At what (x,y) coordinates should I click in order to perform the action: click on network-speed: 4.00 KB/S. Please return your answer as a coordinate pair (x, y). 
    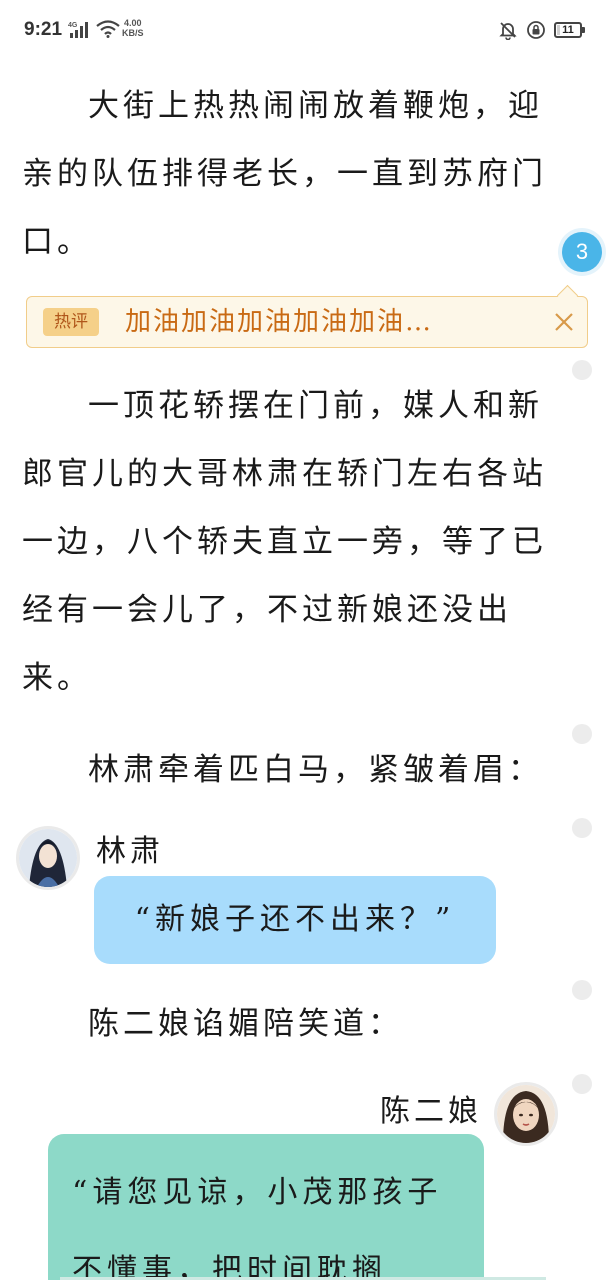
    Looking at the image, I should click on (133, 28).